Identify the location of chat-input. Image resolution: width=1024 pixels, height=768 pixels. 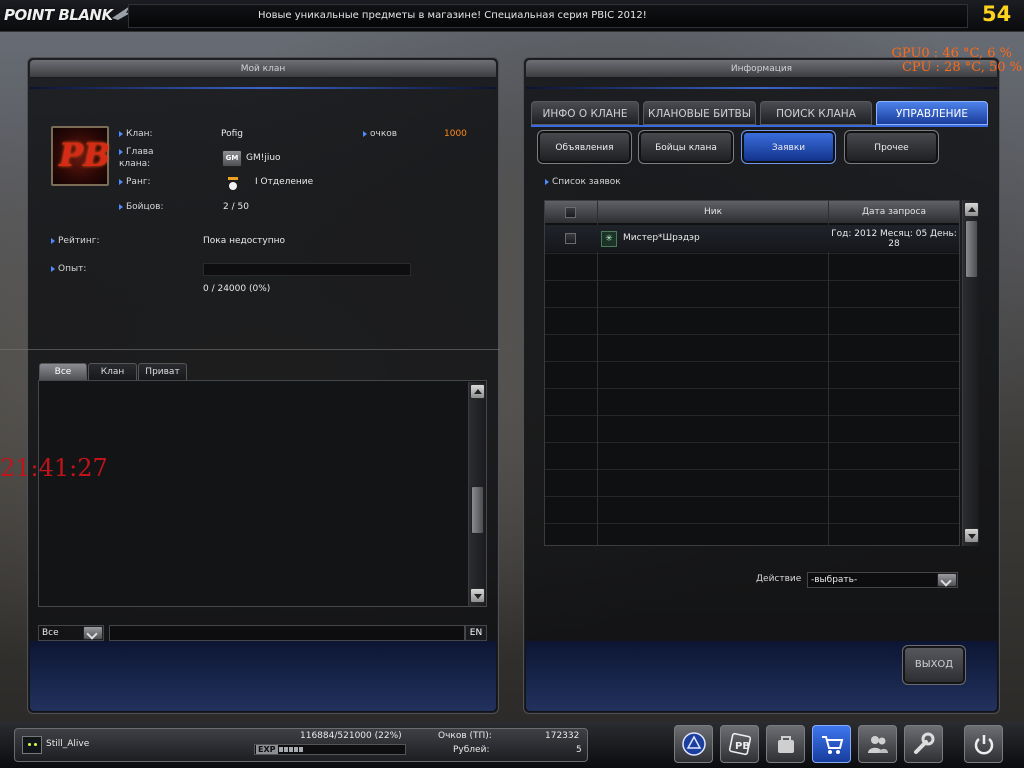
(287, 633).